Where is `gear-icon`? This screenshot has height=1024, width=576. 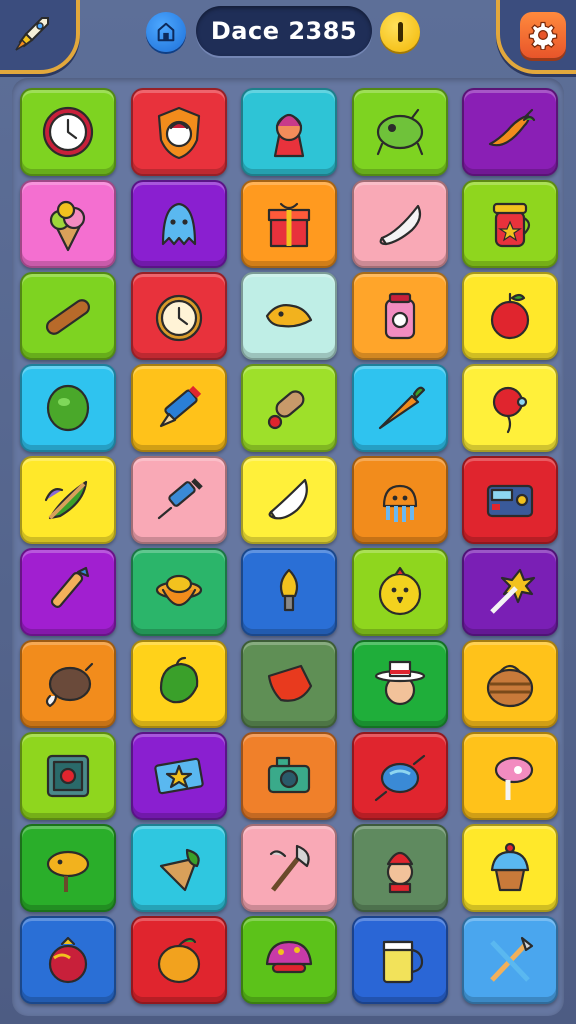
gear-icon is located at coordinates (543, 35).